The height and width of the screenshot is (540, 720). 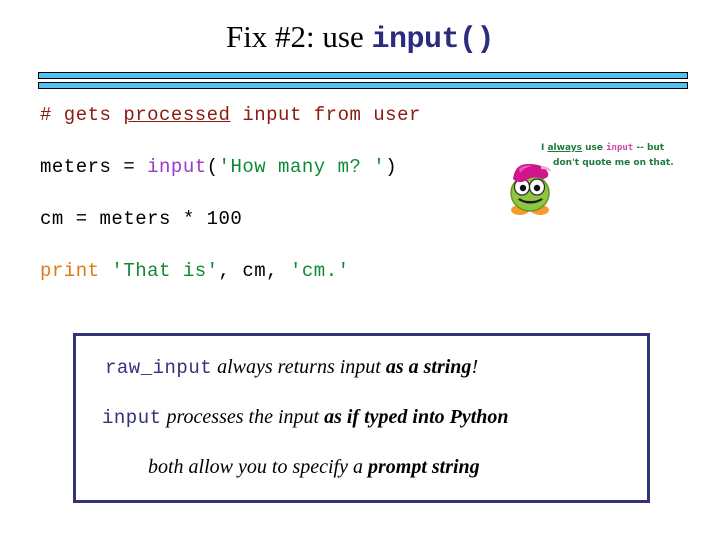 I want to click on code-print-var: cm, so click(x=254, y=271).